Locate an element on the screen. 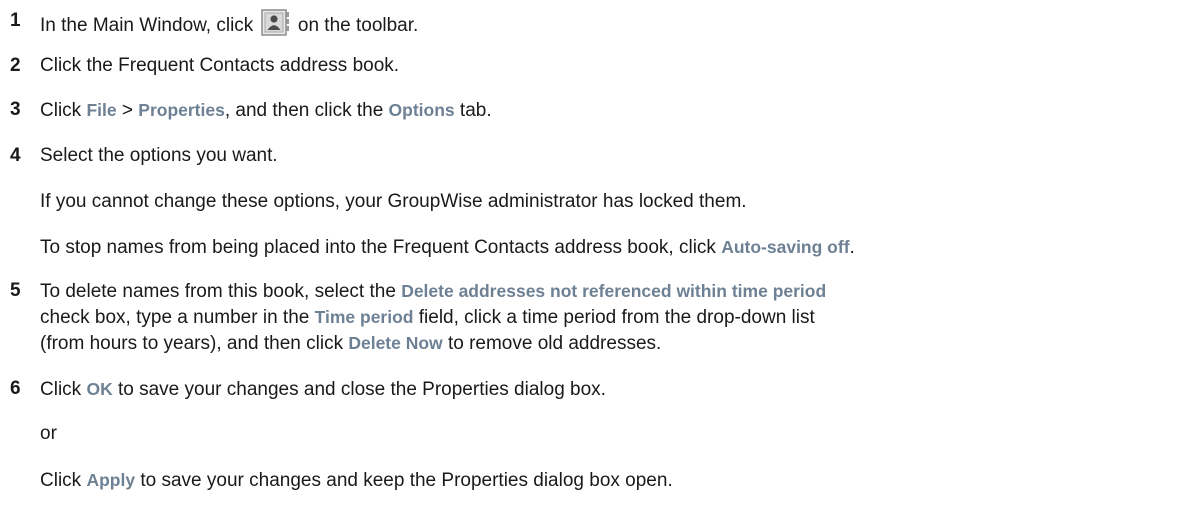 The image size is (1183, 531). step-text: (from hours to years), and then click is located at coordinates (194, 343).